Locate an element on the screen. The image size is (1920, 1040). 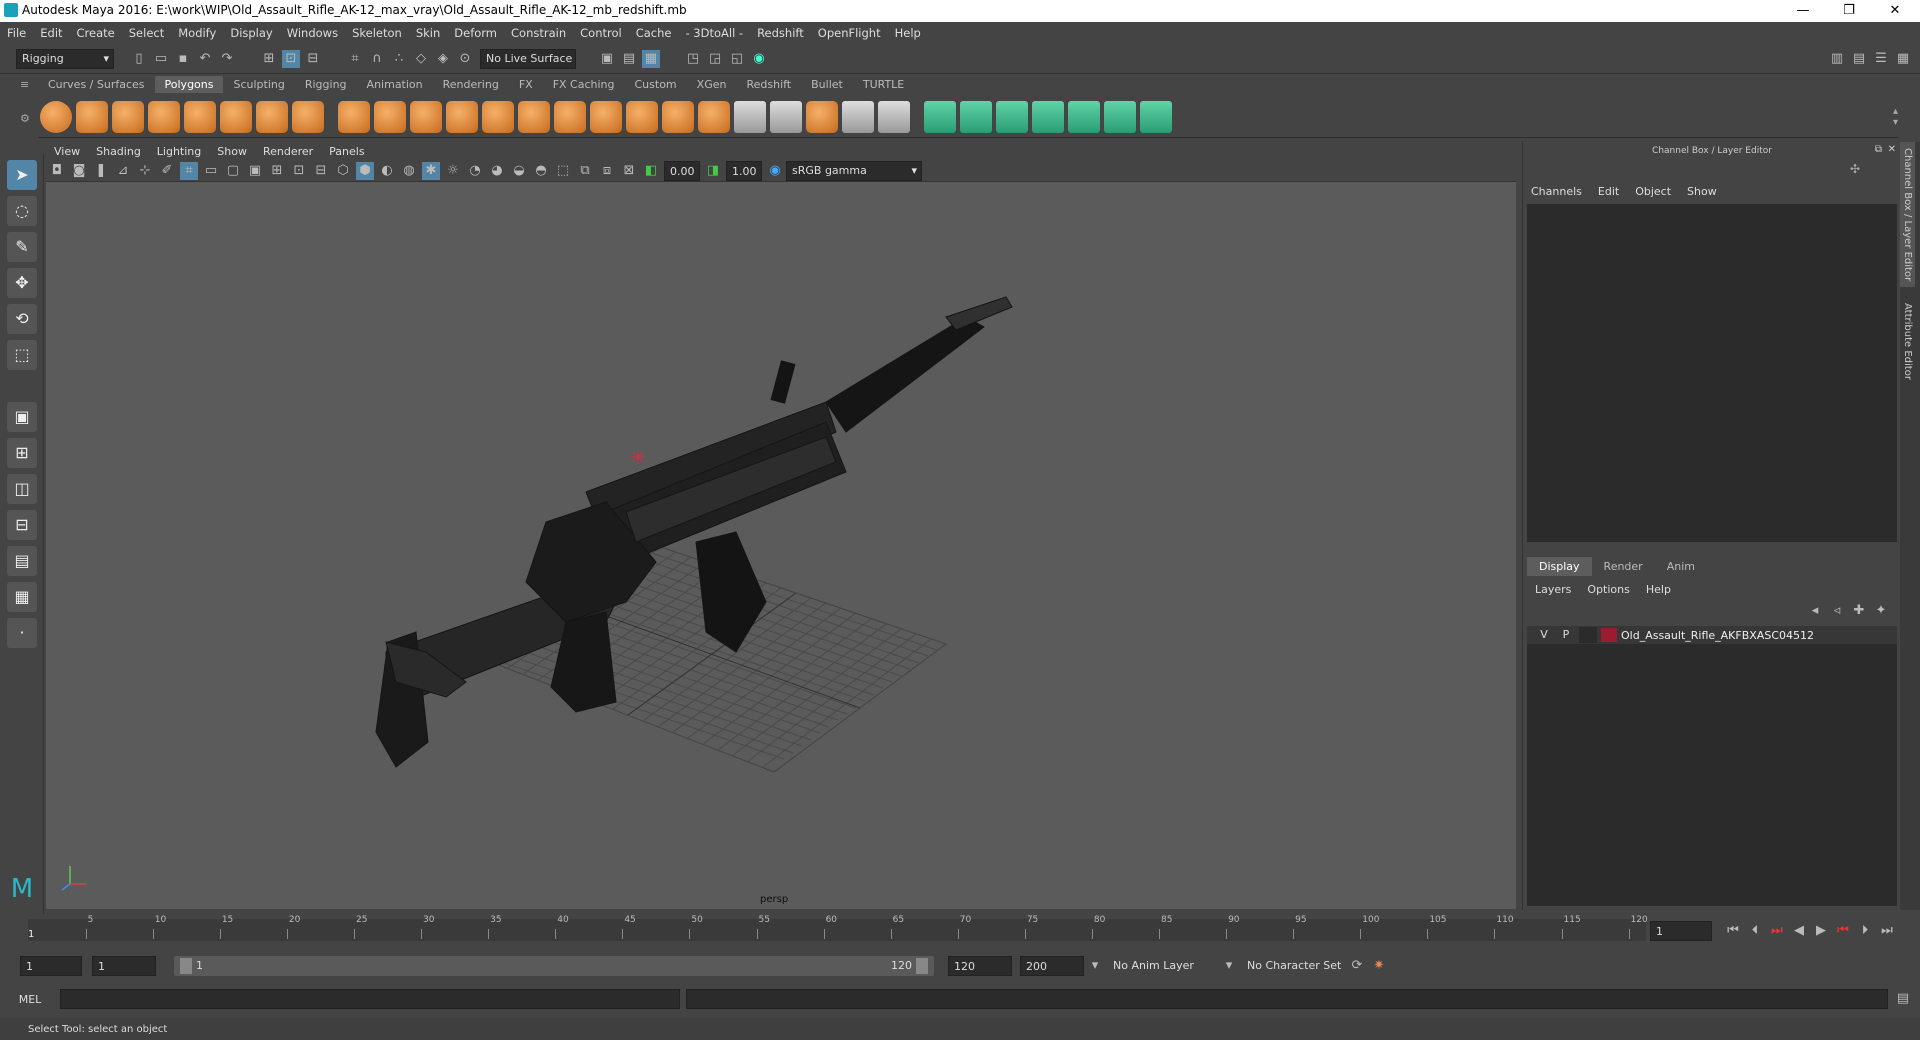
start-time-field: 1 is located at coordinates (51, 966).